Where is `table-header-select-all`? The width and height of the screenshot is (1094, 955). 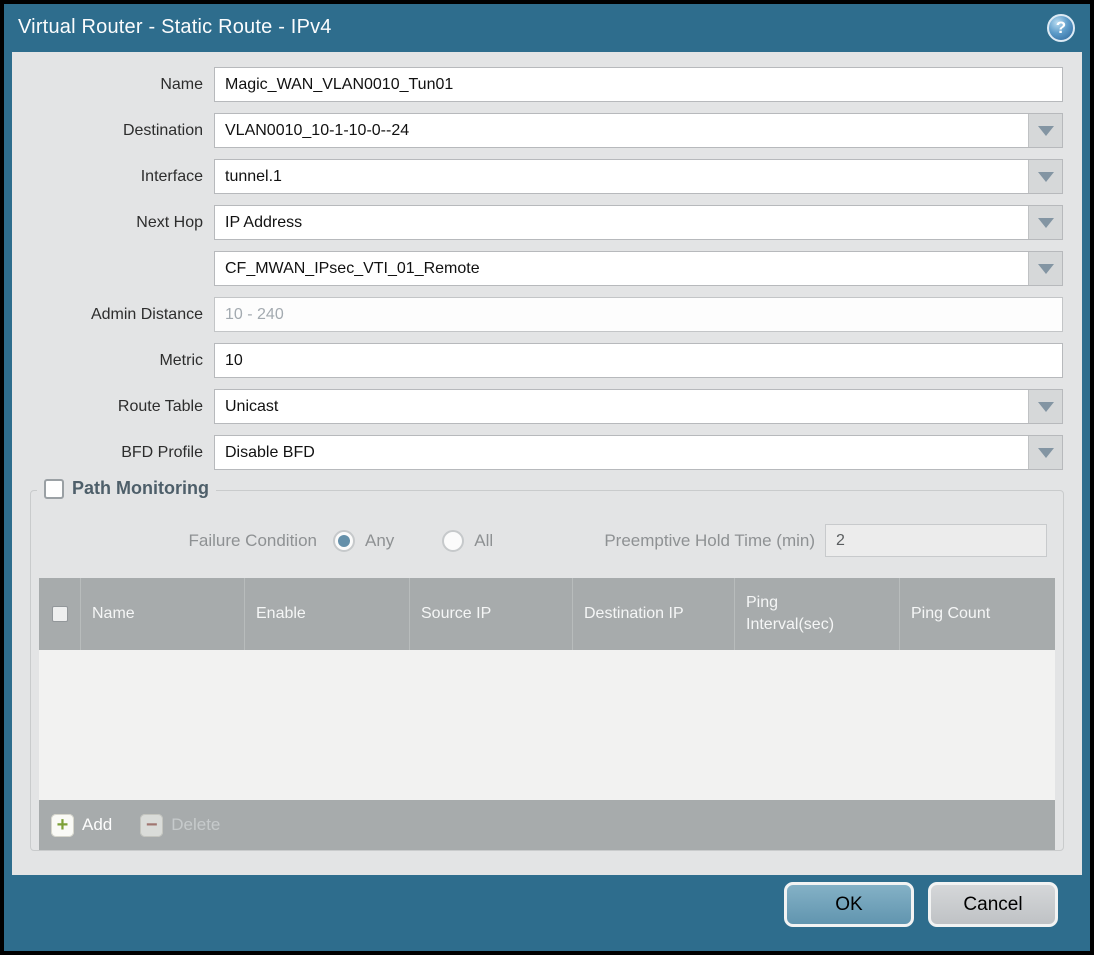 table-header-select-all is located at coordinates (60, 614).